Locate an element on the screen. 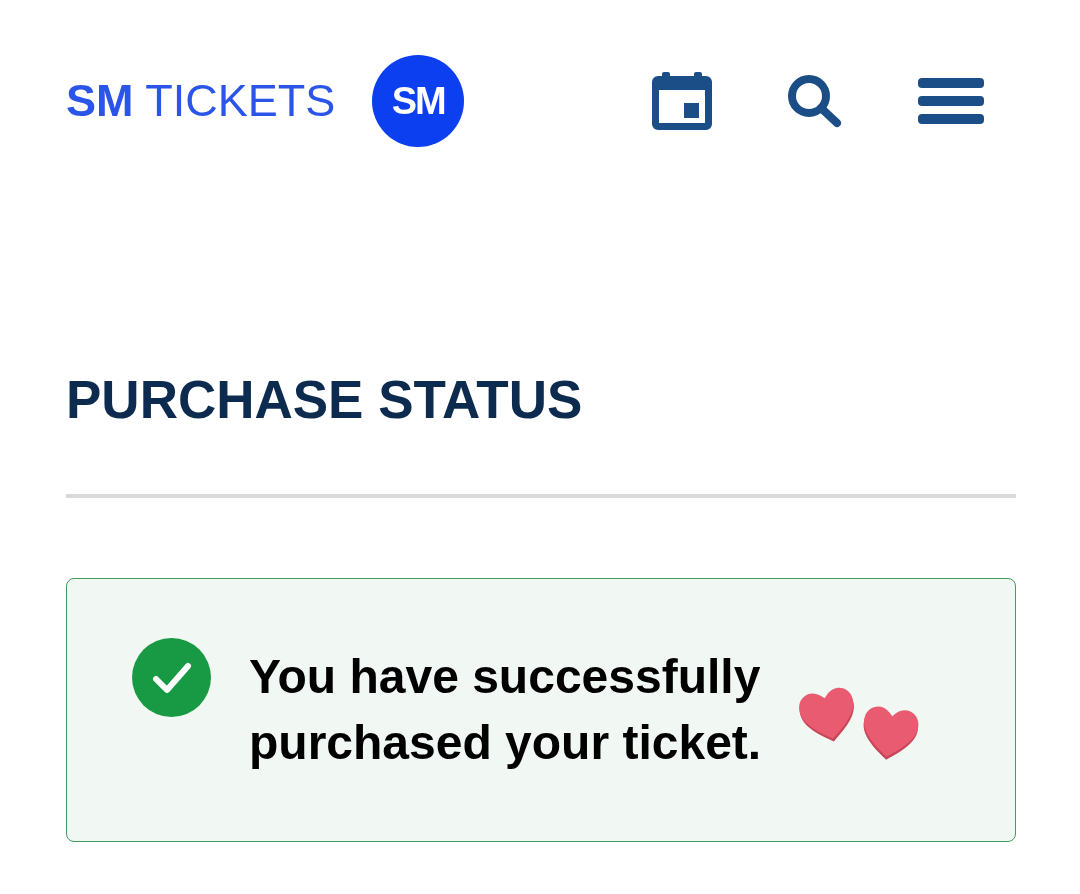 This screenshot has width=1080, height=894. menu-icon is located at coordinates (951, 101).